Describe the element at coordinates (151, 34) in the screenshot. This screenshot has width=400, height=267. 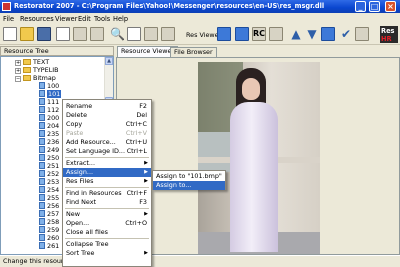
I see `book-icon` at that location.